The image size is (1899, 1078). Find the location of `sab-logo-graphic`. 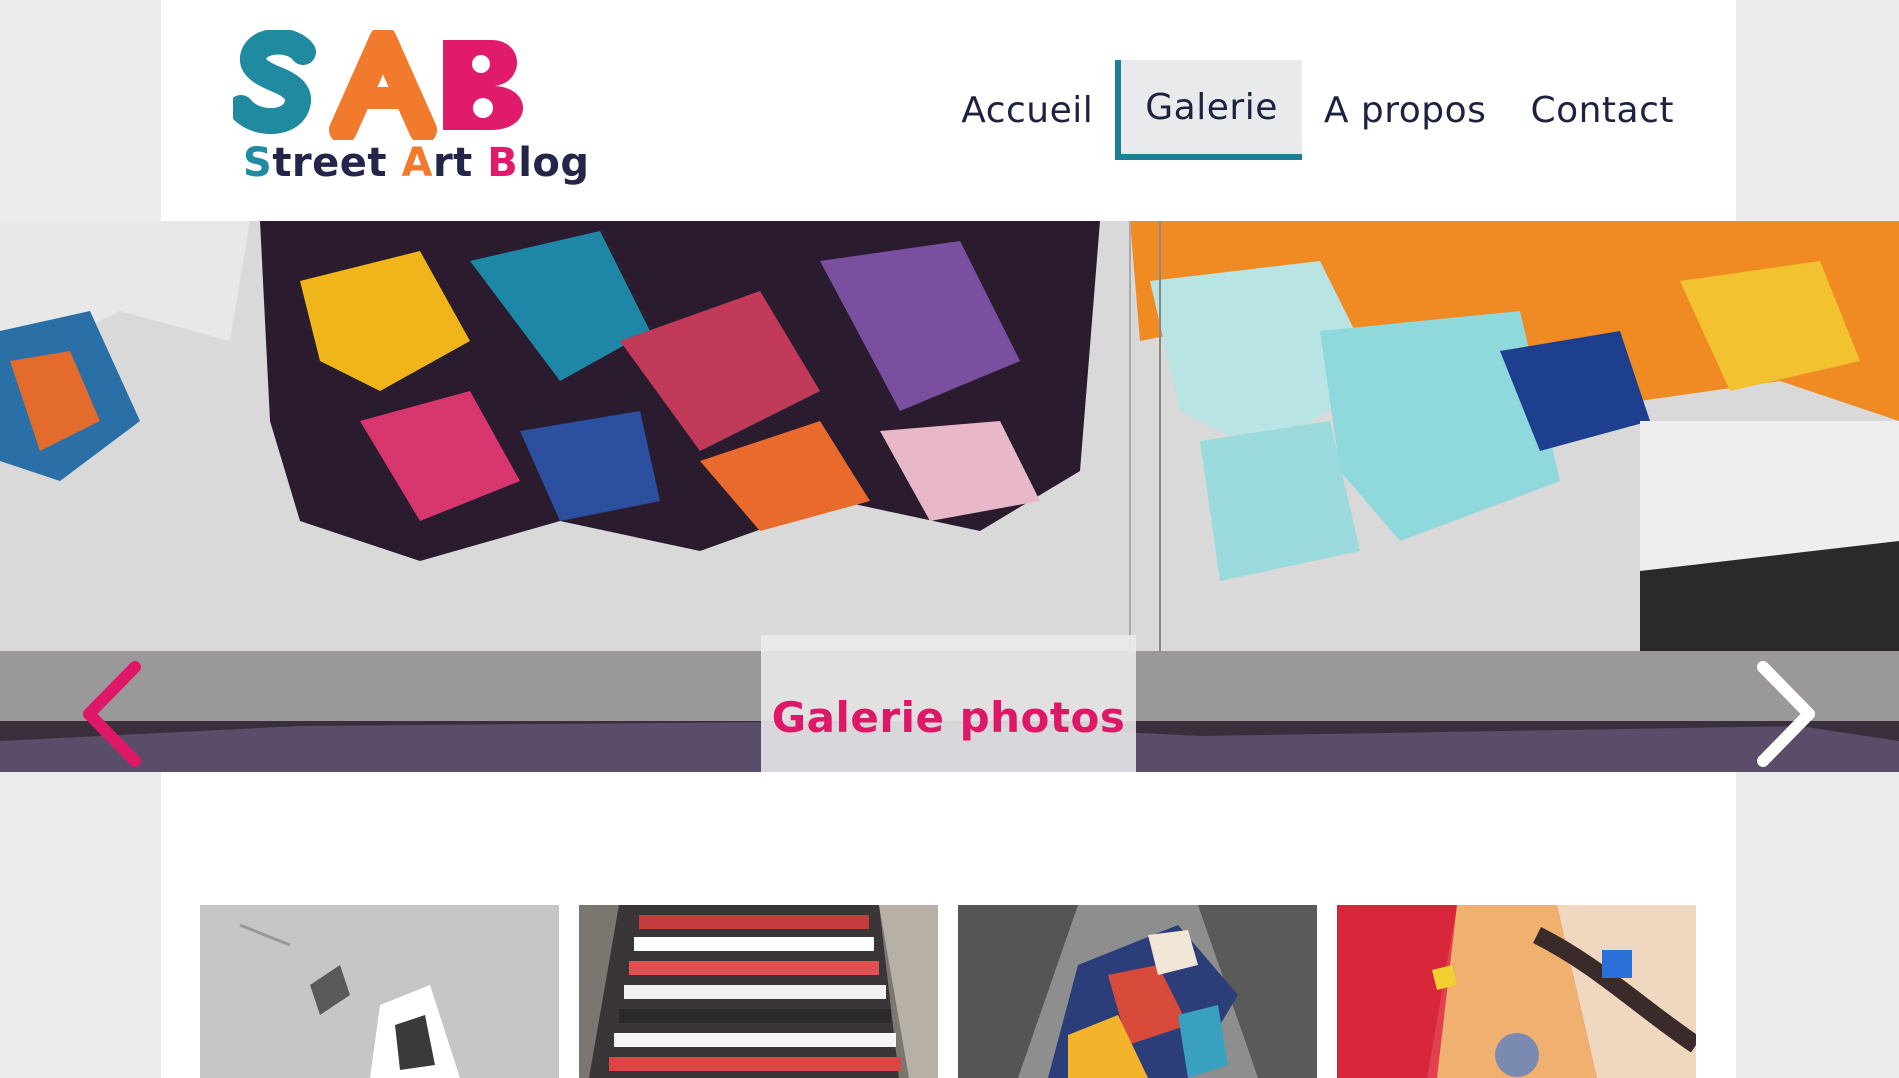

sab-logo-graphic is located at coordinates (378, 85).